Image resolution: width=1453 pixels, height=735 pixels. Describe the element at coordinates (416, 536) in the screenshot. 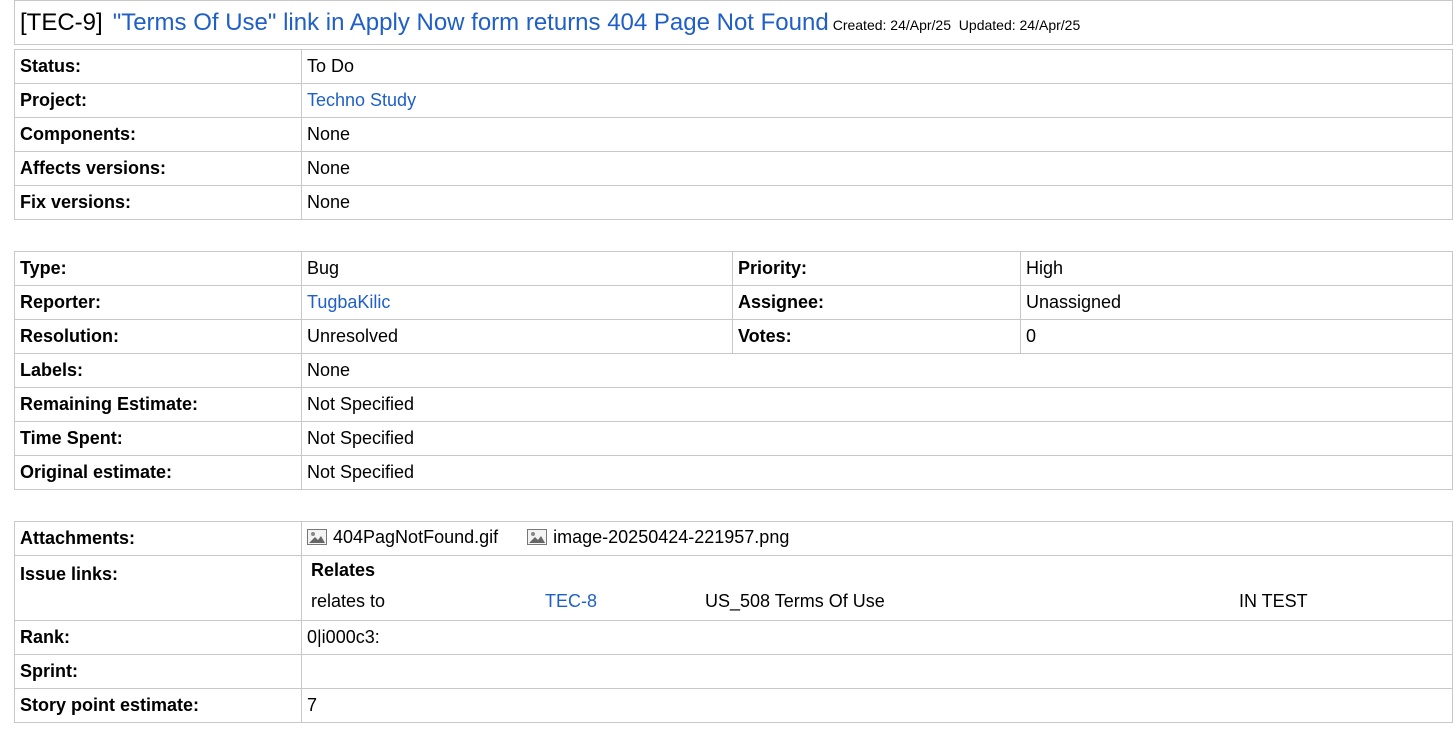

I see `attachment-name: 404PagNotFound.gif` at that location.